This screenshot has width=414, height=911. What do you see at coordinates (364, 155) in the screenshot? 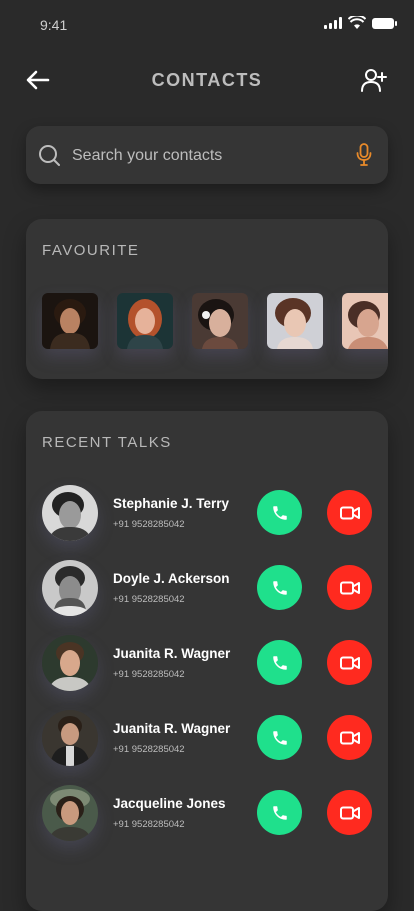
I see `mic-icon` at bounding box center [364, 155].